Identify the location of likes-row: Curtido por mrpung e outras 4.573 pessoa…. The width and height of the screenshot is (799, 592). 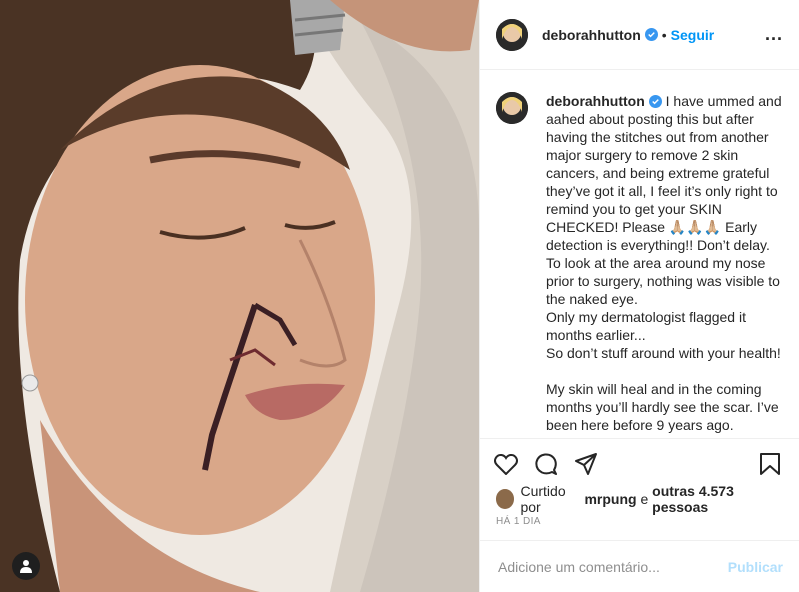
(639, 499).